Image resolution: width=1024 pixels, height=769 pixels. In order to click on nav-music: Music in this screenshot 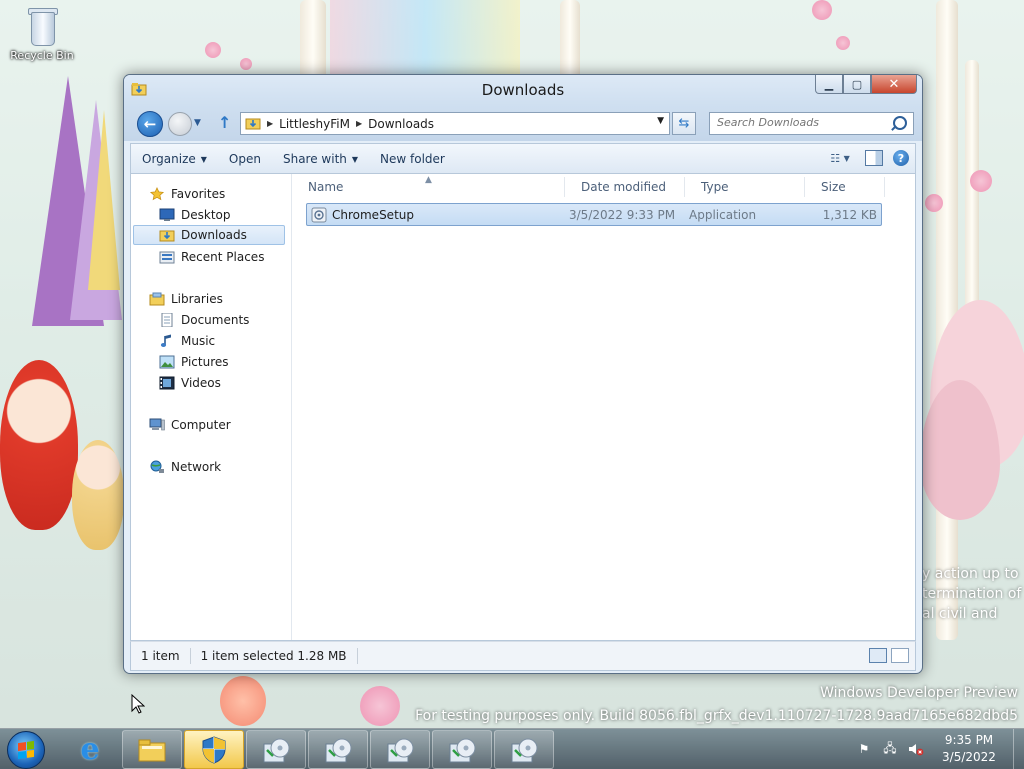, I will do `click(187, 341)`.